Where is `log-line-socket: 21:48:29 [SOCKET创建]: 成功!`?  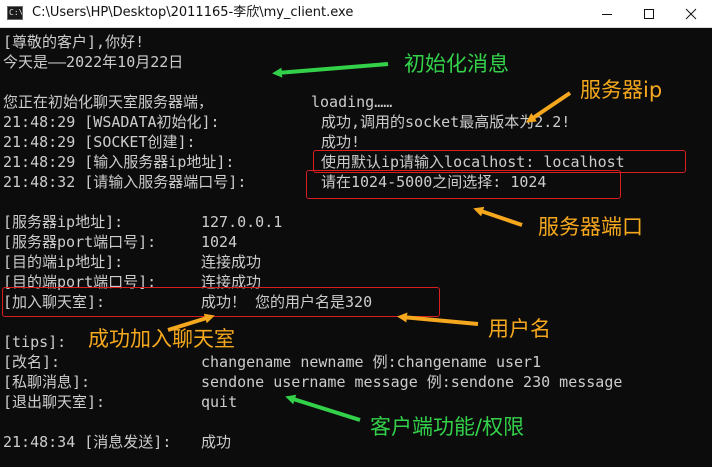
log-line-socket: 21:48:29 [SOCKET创建]: 成功! is located at coordinates (353, 142).